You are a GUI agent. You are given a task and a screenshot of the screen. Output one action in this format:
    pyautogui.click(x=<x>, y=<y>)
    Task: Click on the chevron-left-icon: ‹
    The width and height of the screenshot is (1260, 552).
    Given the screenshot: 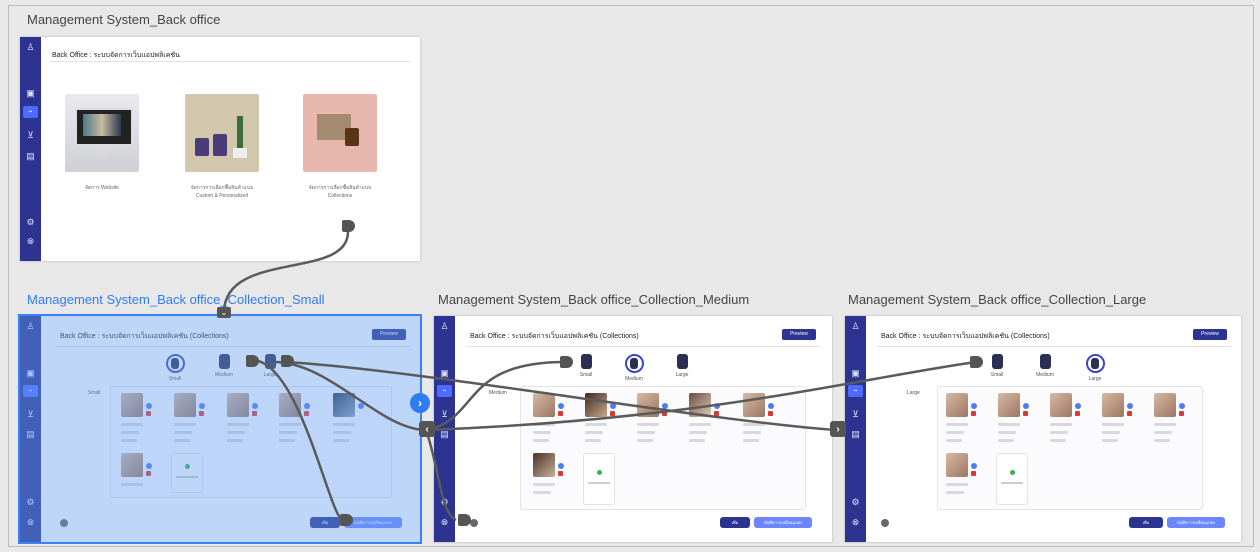 What is the action you would take?
    pyautogui.click(x=427, y=429)
    